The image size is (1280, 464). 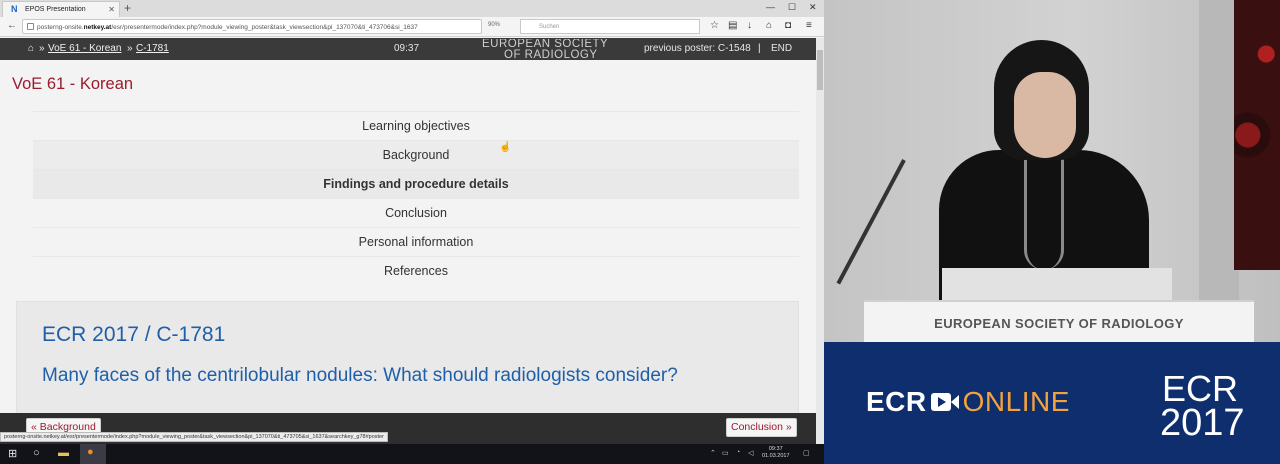 What do you see at coordinates (134, 334) in the screenshot?
I see `poster-code: ECR 2017 / C-1781` at bounding box center [134, 334].